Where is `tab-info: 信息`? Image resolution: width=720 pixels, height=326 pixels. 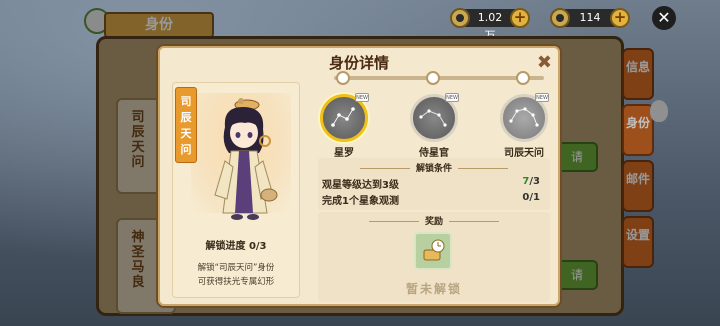
tab-info: 信息 is located at coordinates (638, 74).